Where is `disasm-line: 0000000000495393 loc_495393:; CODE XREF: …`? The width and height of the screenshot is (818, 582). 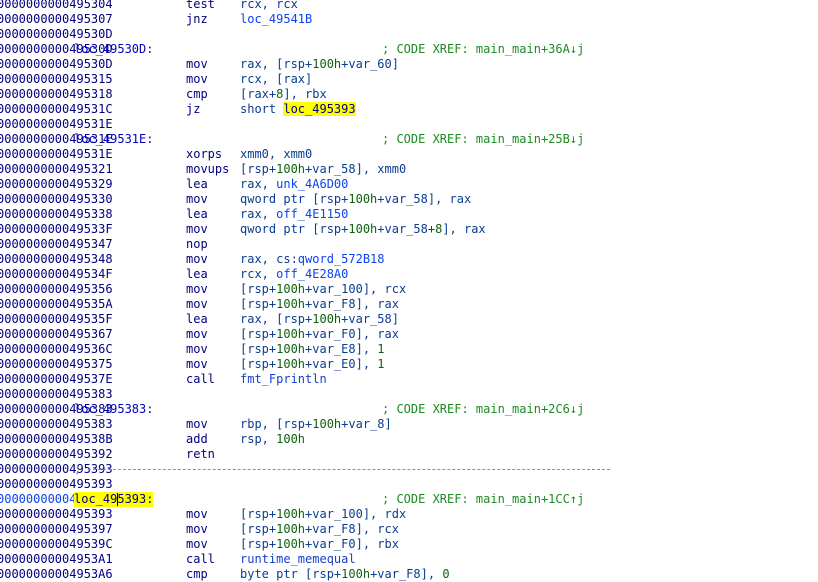 disasm-line: 0000000000495393 loc_495393:; CODE XREF: … is located at coordinates (409, 499).